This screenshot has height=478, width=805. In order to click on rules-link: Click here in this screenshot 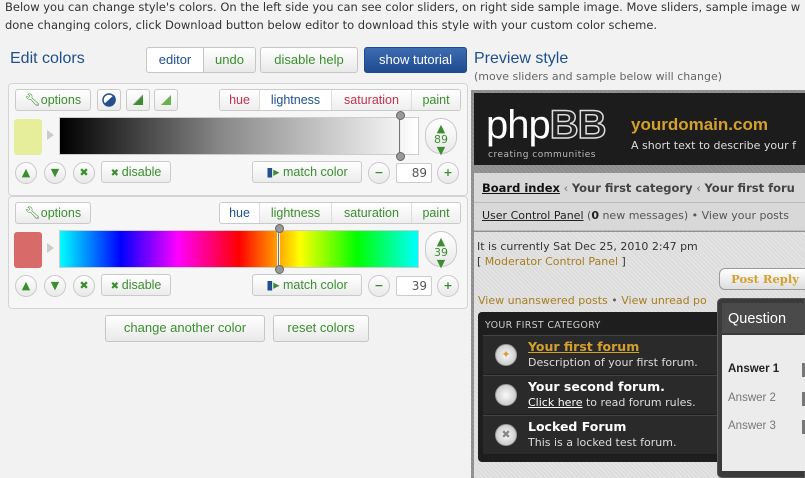, I will do `click(555, 402)`.